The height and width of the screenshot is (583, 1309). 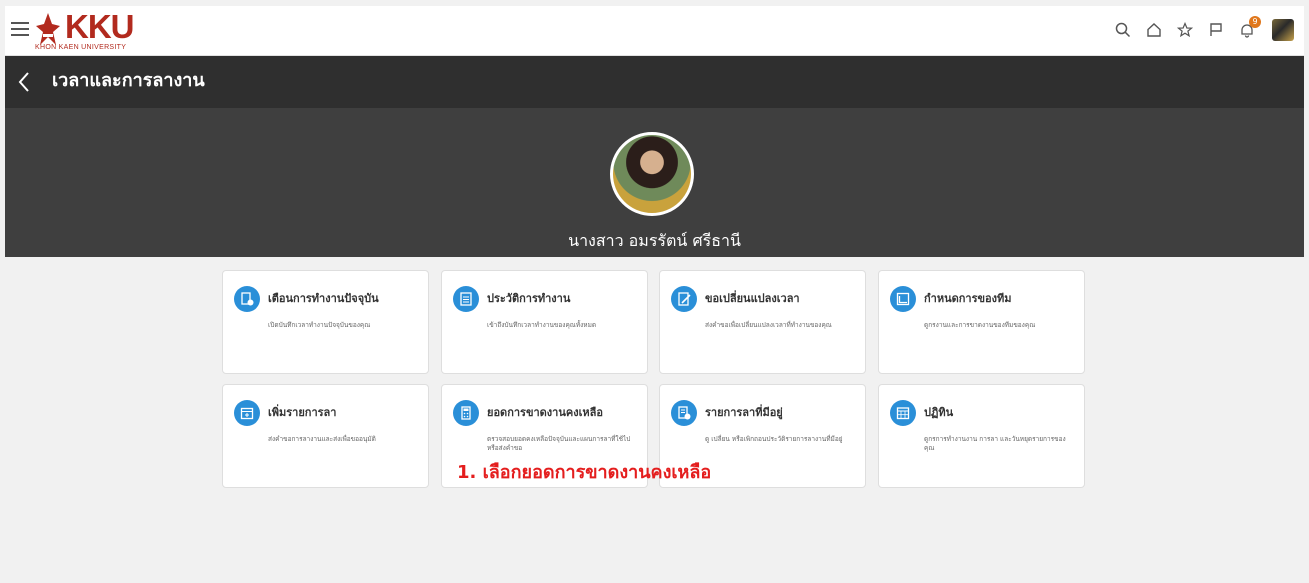 What do you see at coordinates (752, 298) in the screenshot?
I see `card-title: ขอเปลี่ยนแปลงเวลา` at bounding box center [752, 298].